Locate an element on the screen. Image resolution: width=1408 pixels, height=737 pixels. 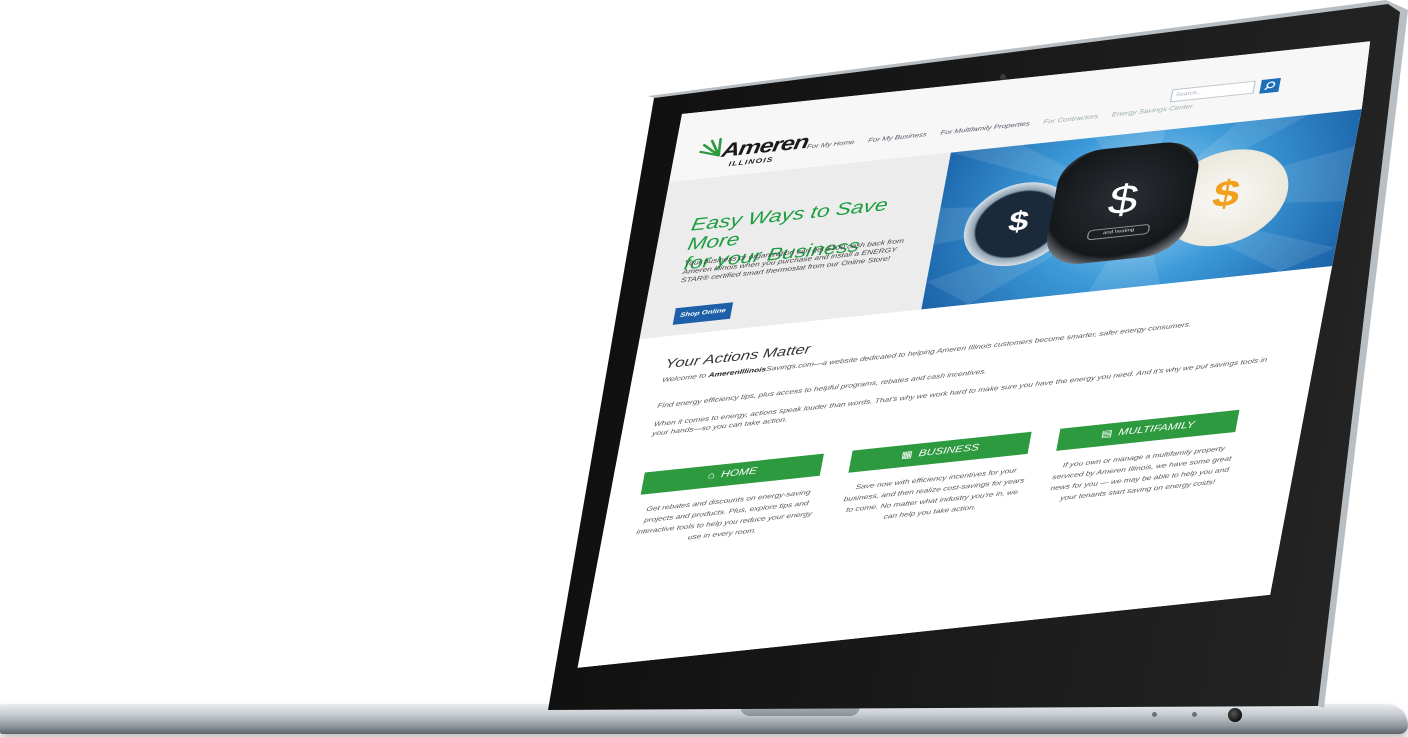
apartments-icon: ▤ is located at coordinates (1107, 434).